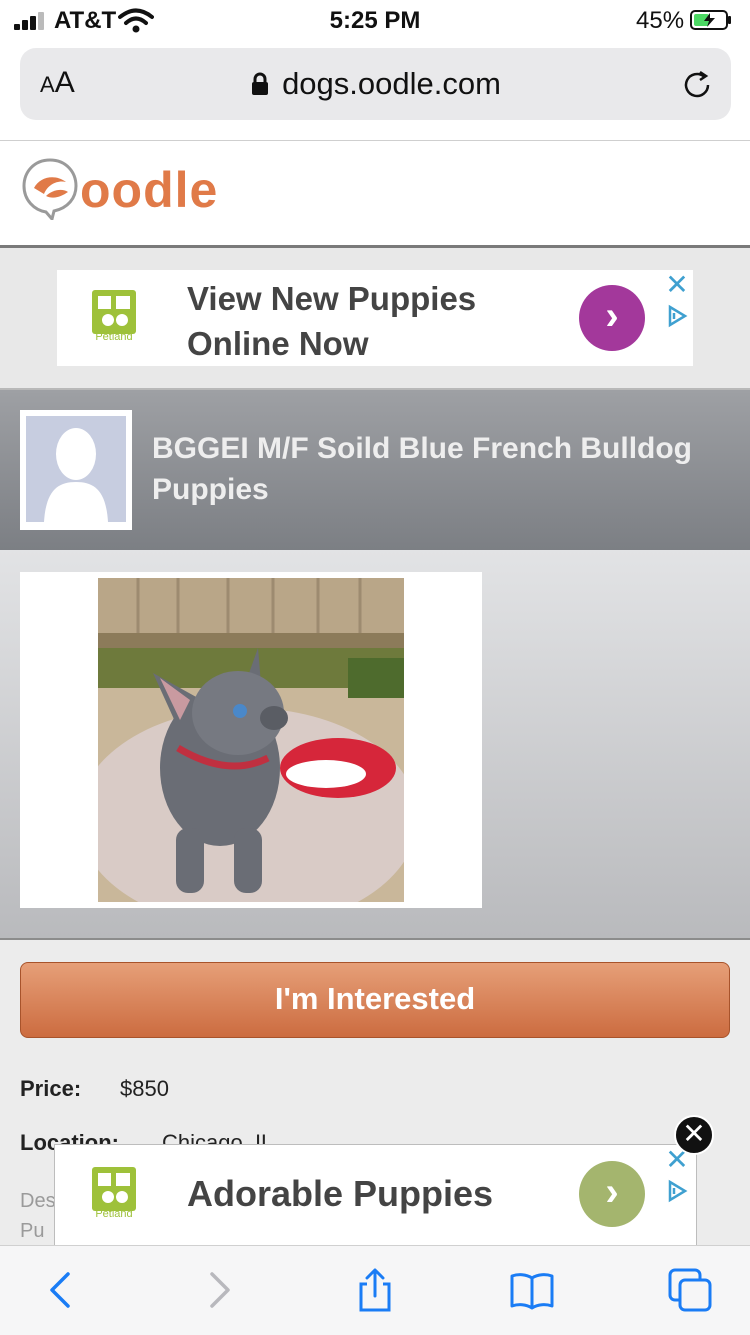  What do you see at coordinates (677, 285) in the screenshot?
I see `ad-close-icon: ✕` at bounding box center [677, 285].